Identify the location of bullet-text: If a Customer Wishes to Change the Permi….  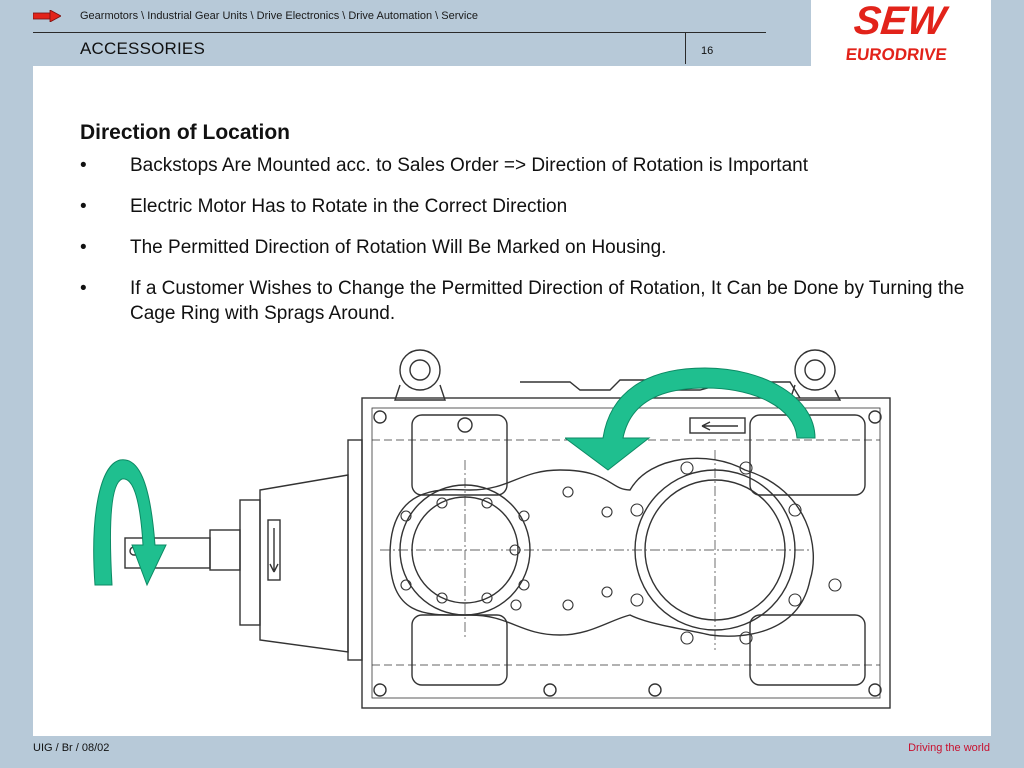
(547, 301).